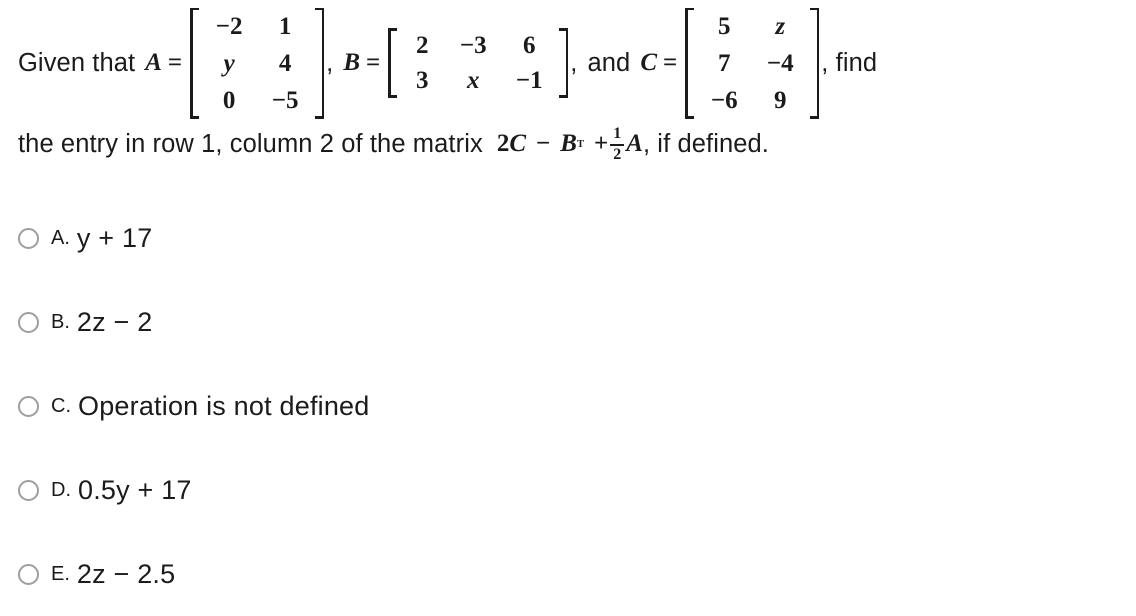 This screenshot has height=616, width=1136. I want to click on find-text: , find, so click(849, 62).